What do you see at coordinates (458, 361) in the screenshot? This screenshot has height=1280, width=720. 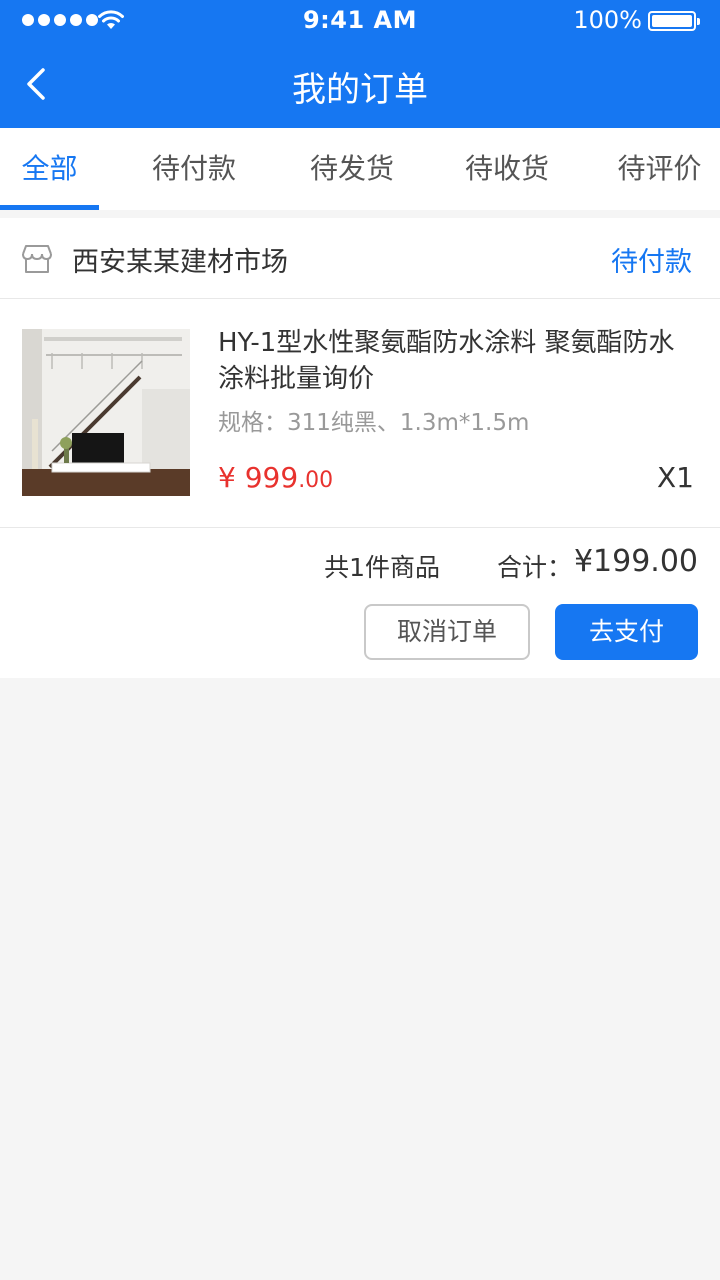 I see `product-name: HY-1型水性聚氨酯防水涂料 聚氨酯防水涂料批量询价` at bounding box center [458, 361].